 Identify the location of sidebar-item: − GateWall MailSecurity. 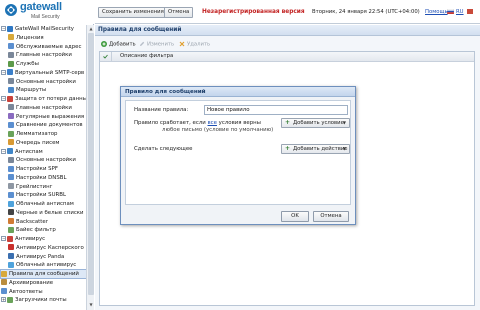
(43, 29).